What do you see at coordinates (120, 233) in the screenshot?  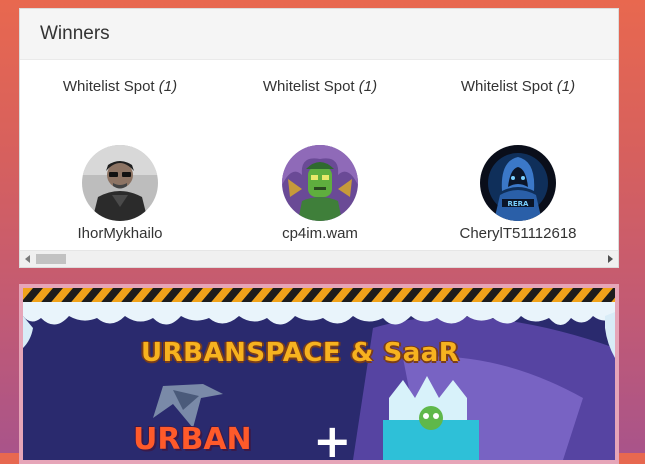 I see `winner-name: IhorMykhailo` at bounding box center [120, 233].